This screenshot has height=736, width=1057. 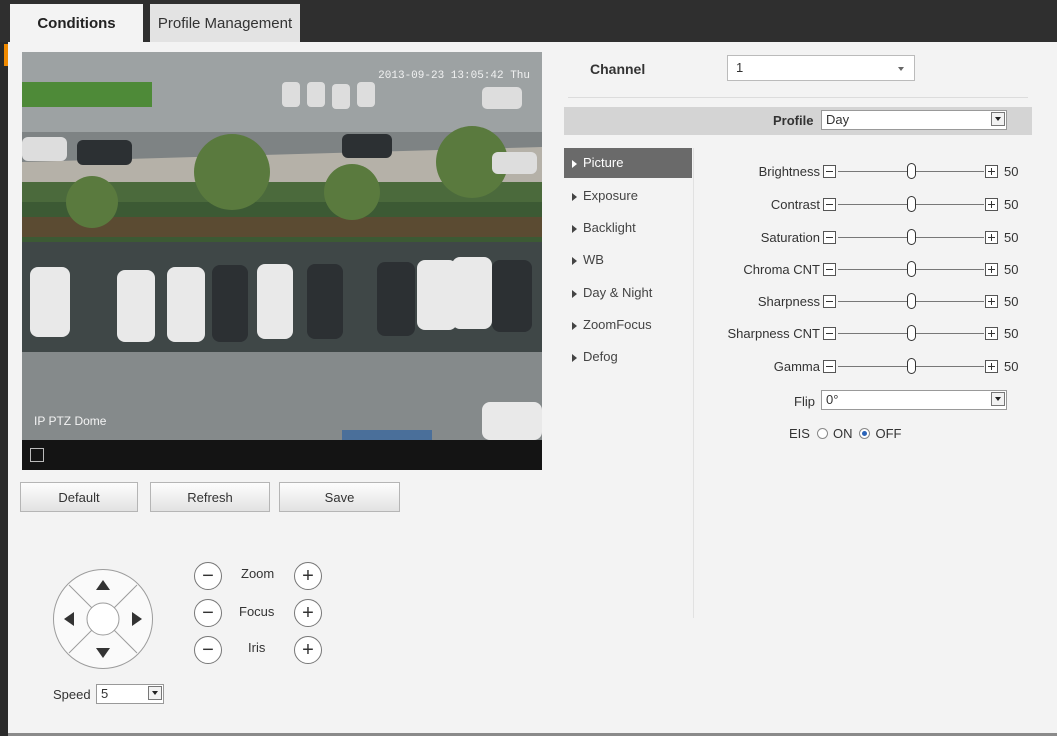 What do you see at coordinates (339, 497) in the screenshot?
I see `save-button: Save` at bounding box center [339, 497].